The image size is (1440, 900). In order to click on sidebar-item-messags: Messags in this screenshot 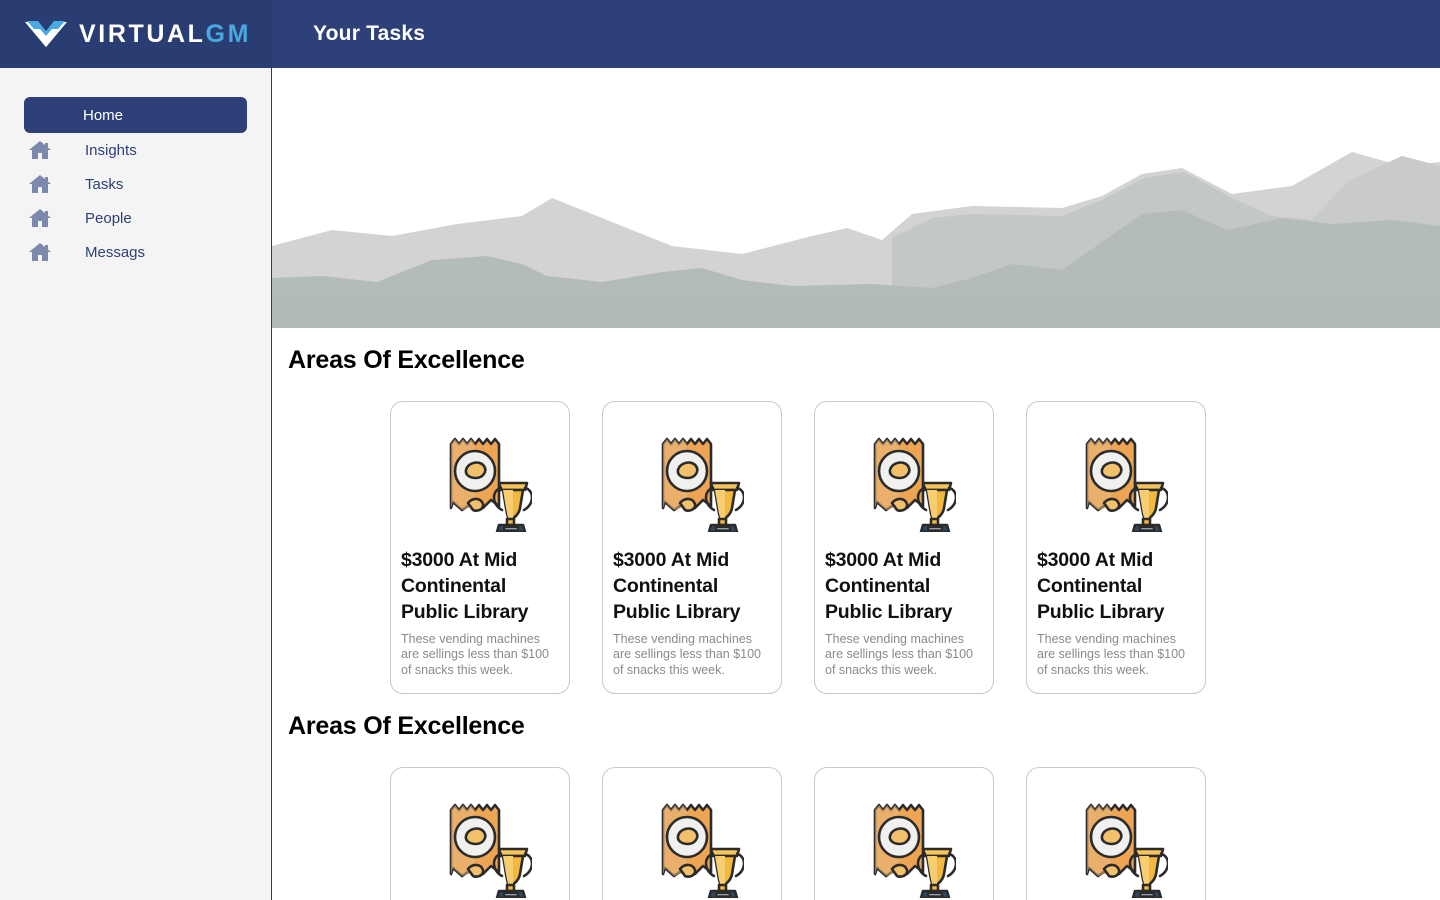, I will do `click(135, 252)`.